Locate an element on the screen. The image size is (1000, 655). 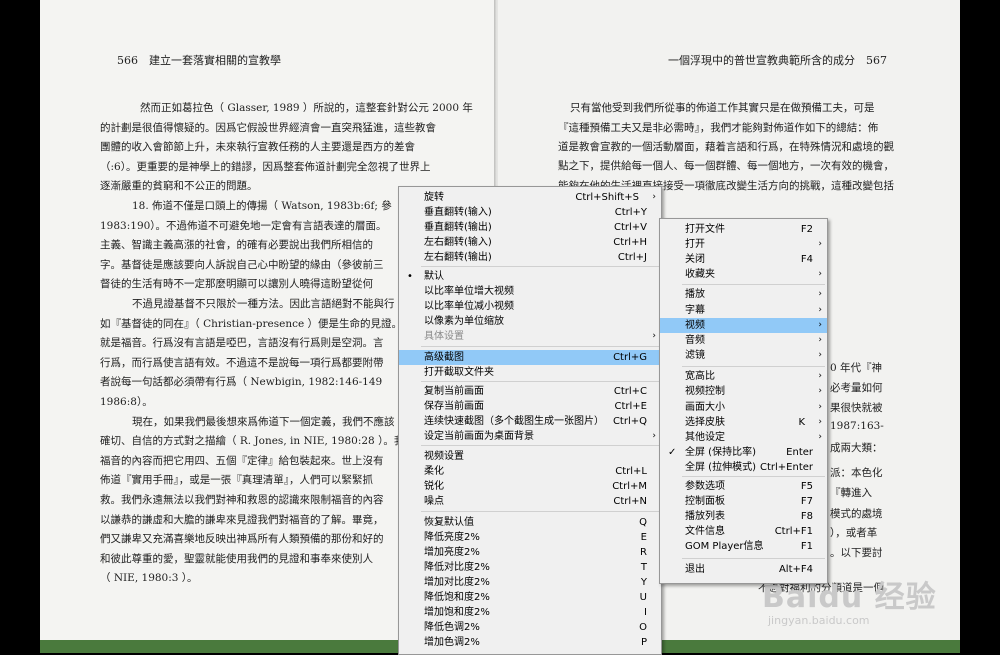
submenu-item-label: 滤镜 is located at coordinates (695, 355).